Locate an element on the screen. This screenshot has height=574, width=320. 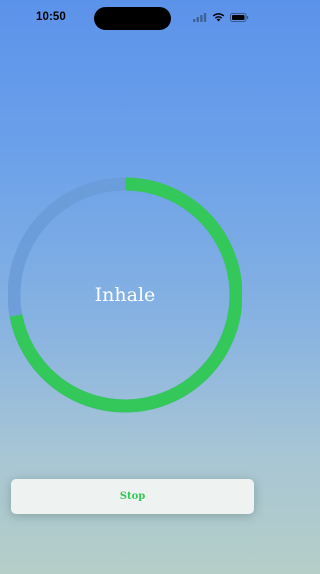
battery-icon is located at coordinates (239, 17).